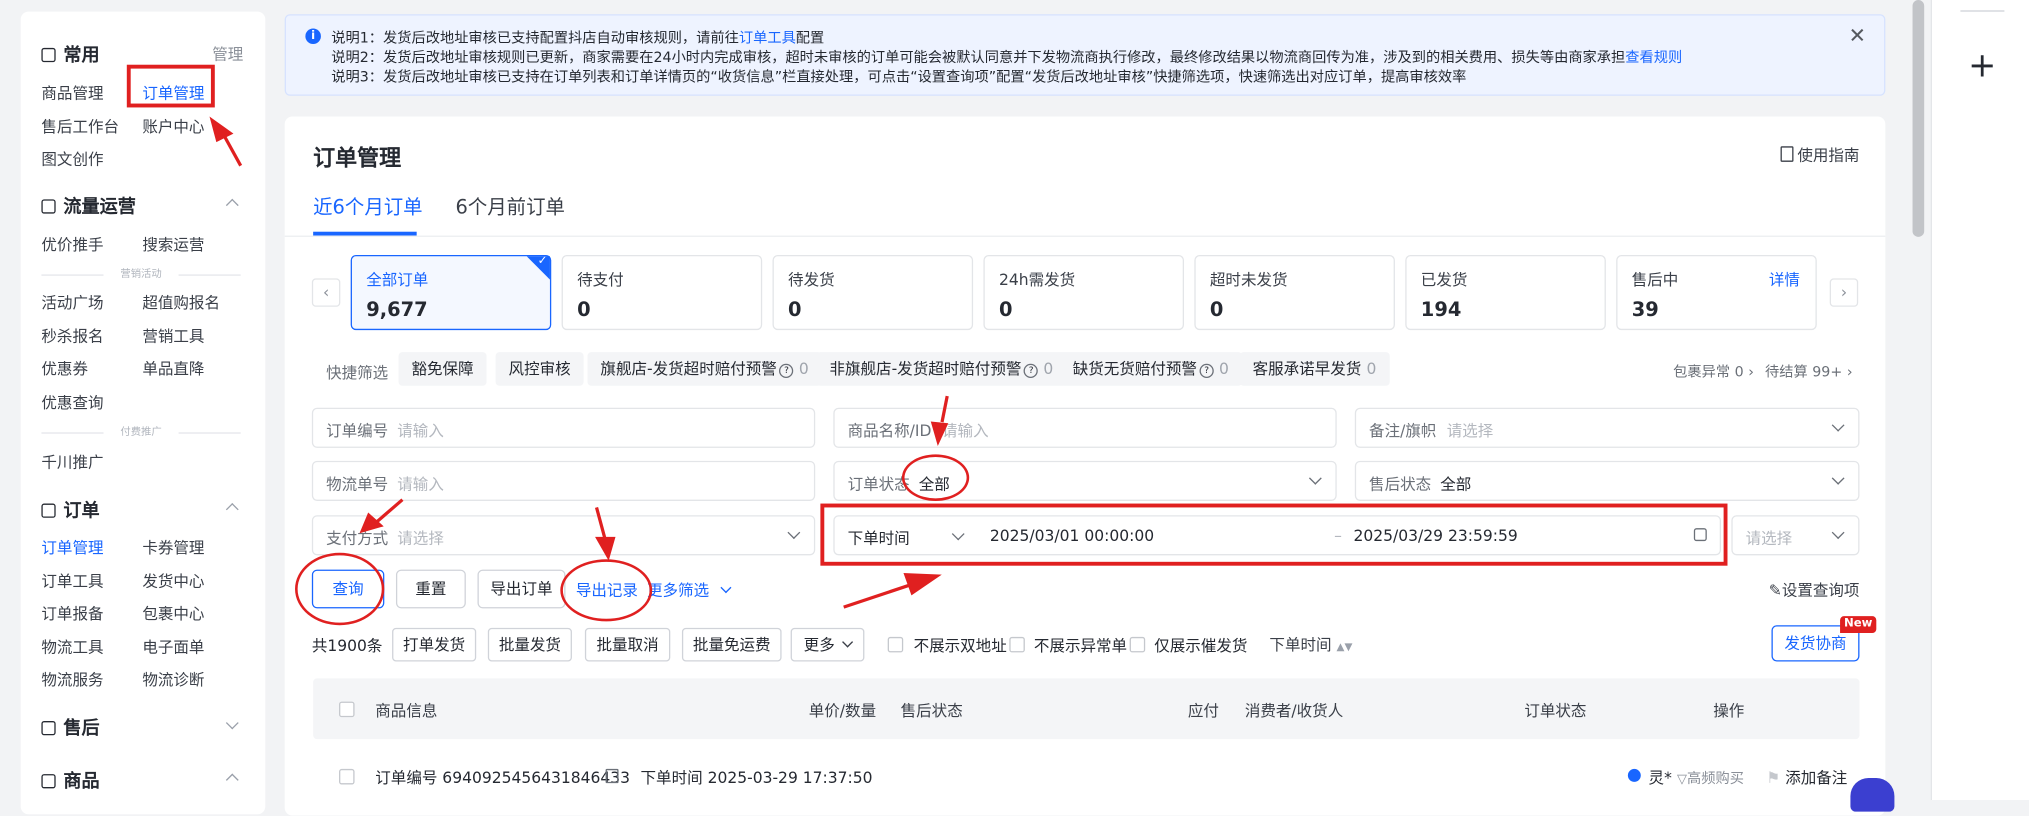 This screenshot has width=2029, height=816. I want to click on arrow-to-pay-method, so click(388, 512).